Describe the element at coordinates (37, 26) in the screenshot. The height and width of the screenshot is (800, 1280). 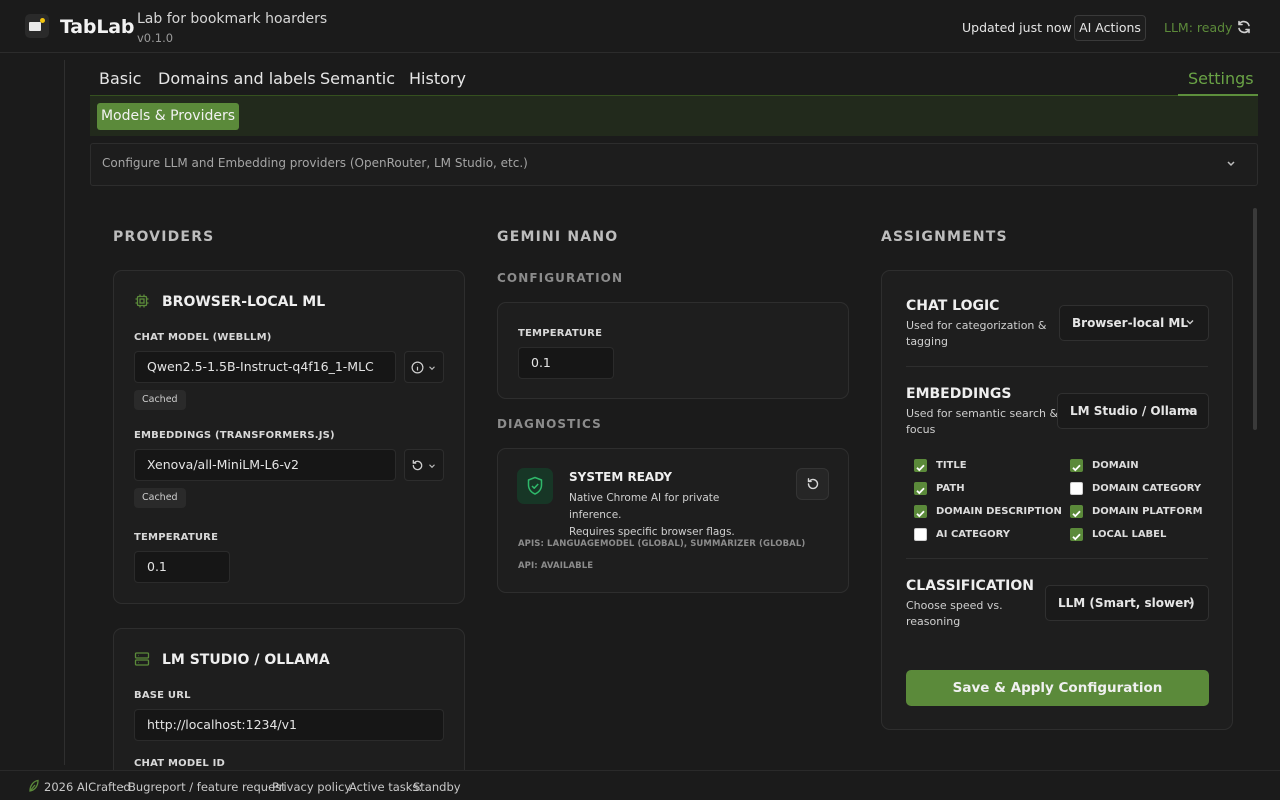
I see `app-logo-icon` at that location.